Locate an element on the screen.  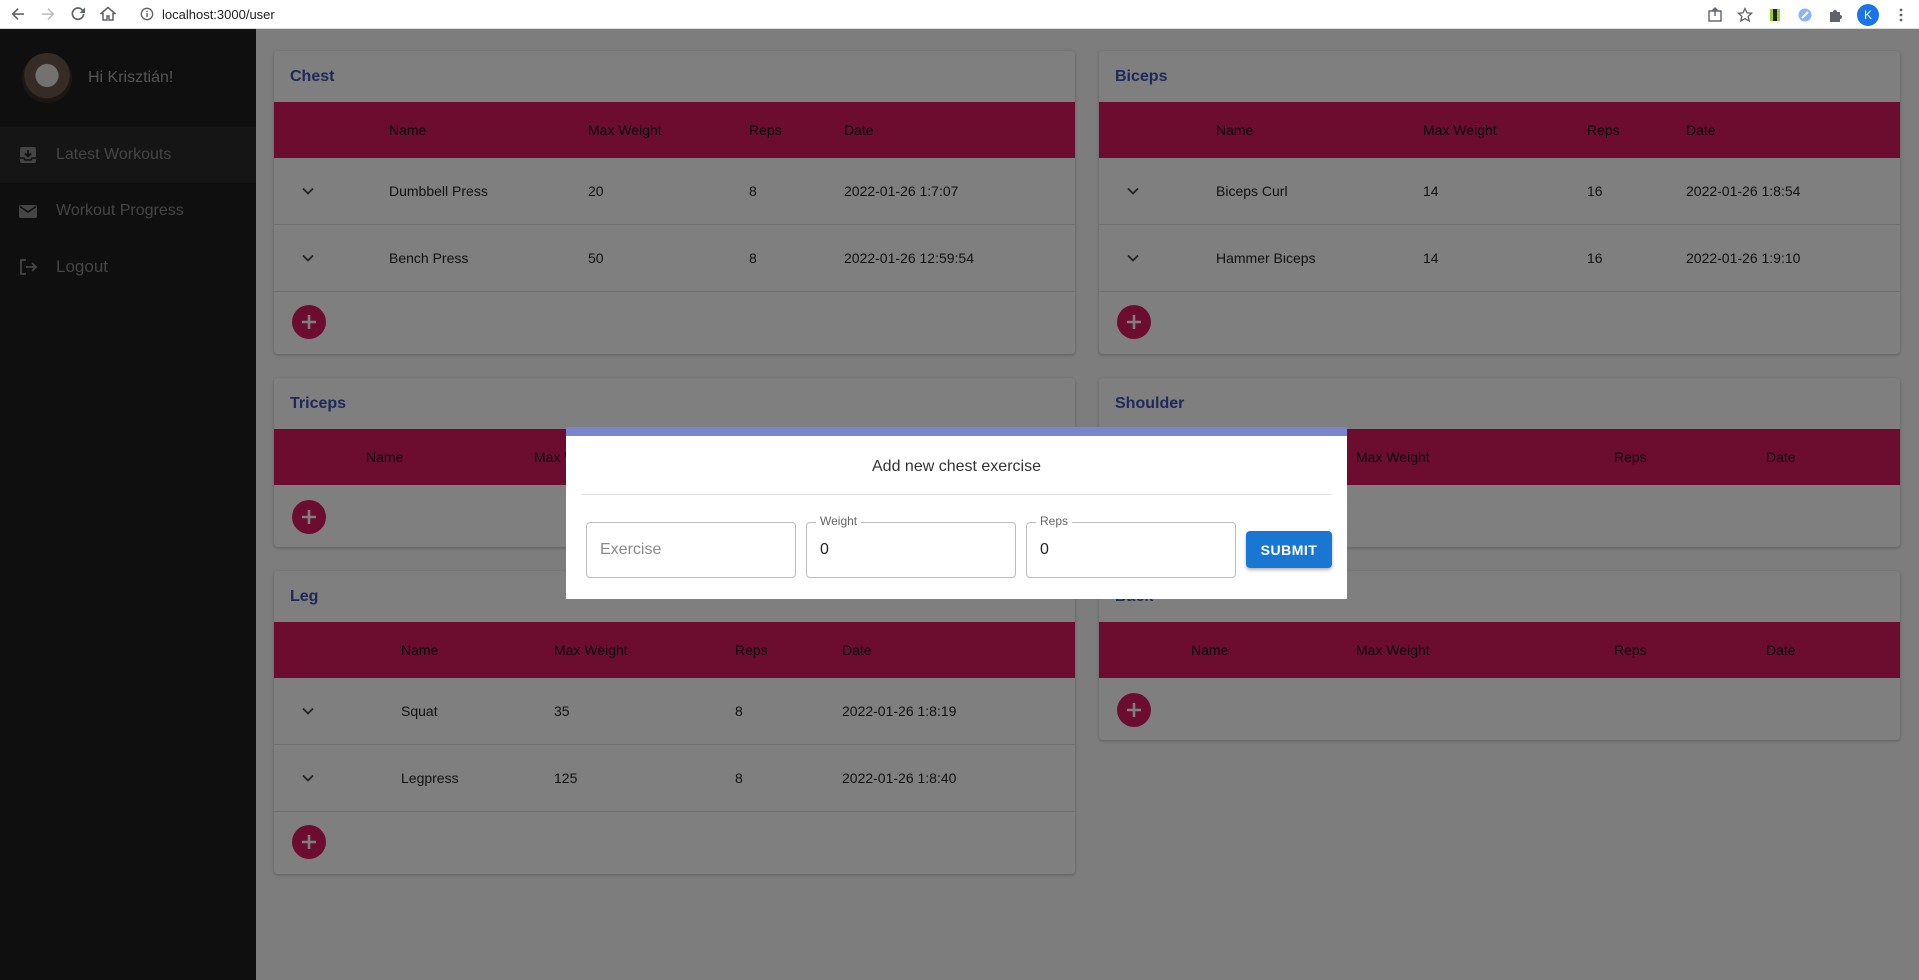
address-bar: localhost:3000/user is located at coordinates (207, 14).